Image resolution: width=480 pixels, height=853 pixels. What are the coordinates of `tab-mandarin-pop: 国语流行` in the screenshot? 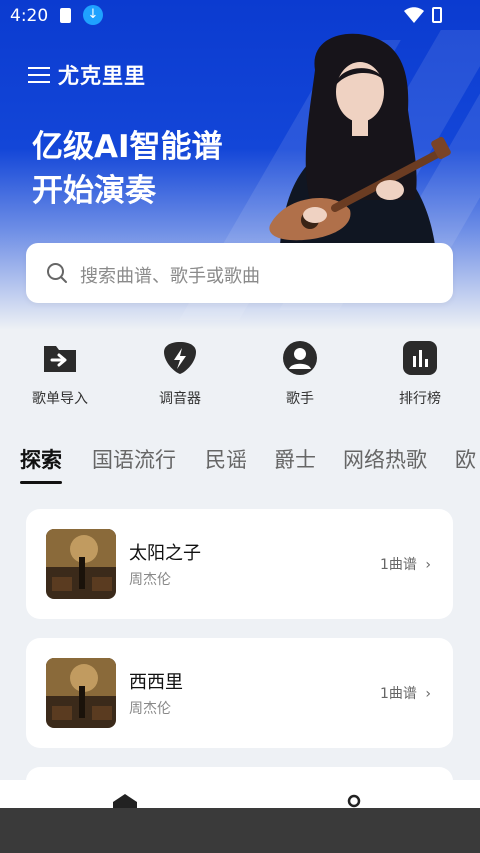 It's located at (134, 459).